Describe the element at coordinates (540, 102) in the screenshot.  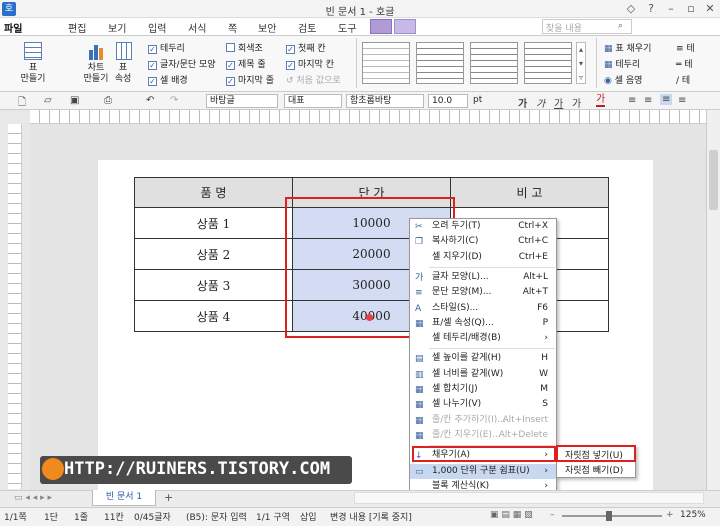
I see `italic-icon: 가` at that location.